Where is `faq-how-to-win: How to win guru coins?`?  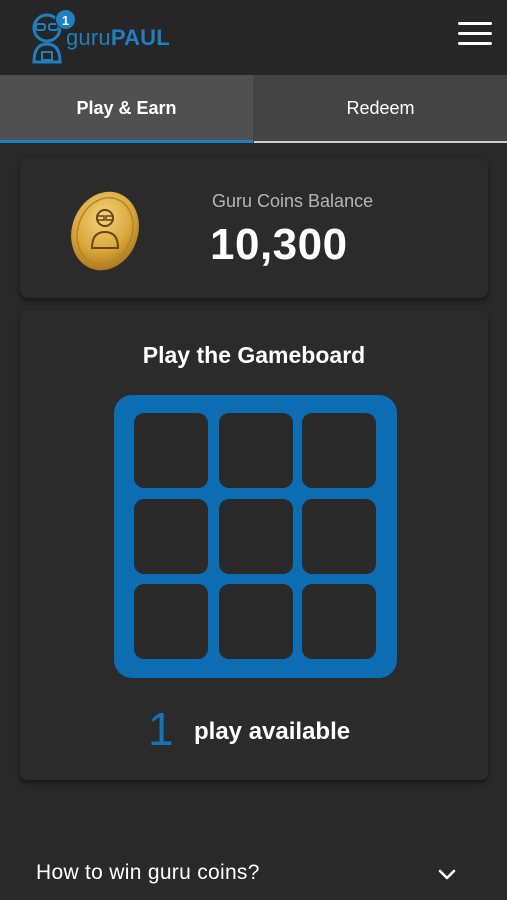
faq-how-to-win: How to win guru coins? is located at coordinates (253, 872).